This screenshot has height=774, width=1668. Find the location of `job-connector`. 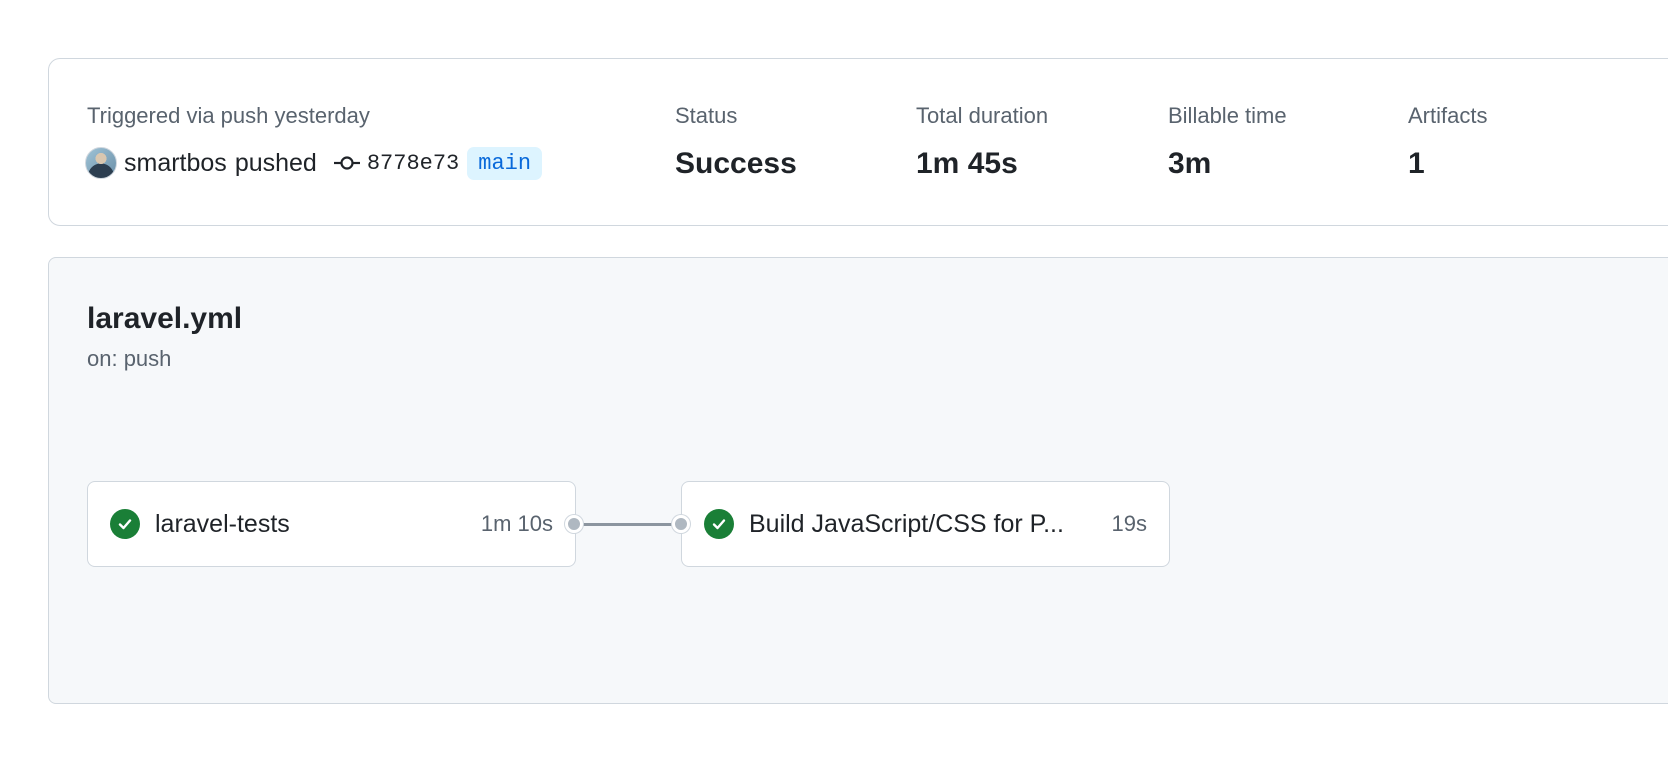

job-connector is located at coordinates (628, 524).